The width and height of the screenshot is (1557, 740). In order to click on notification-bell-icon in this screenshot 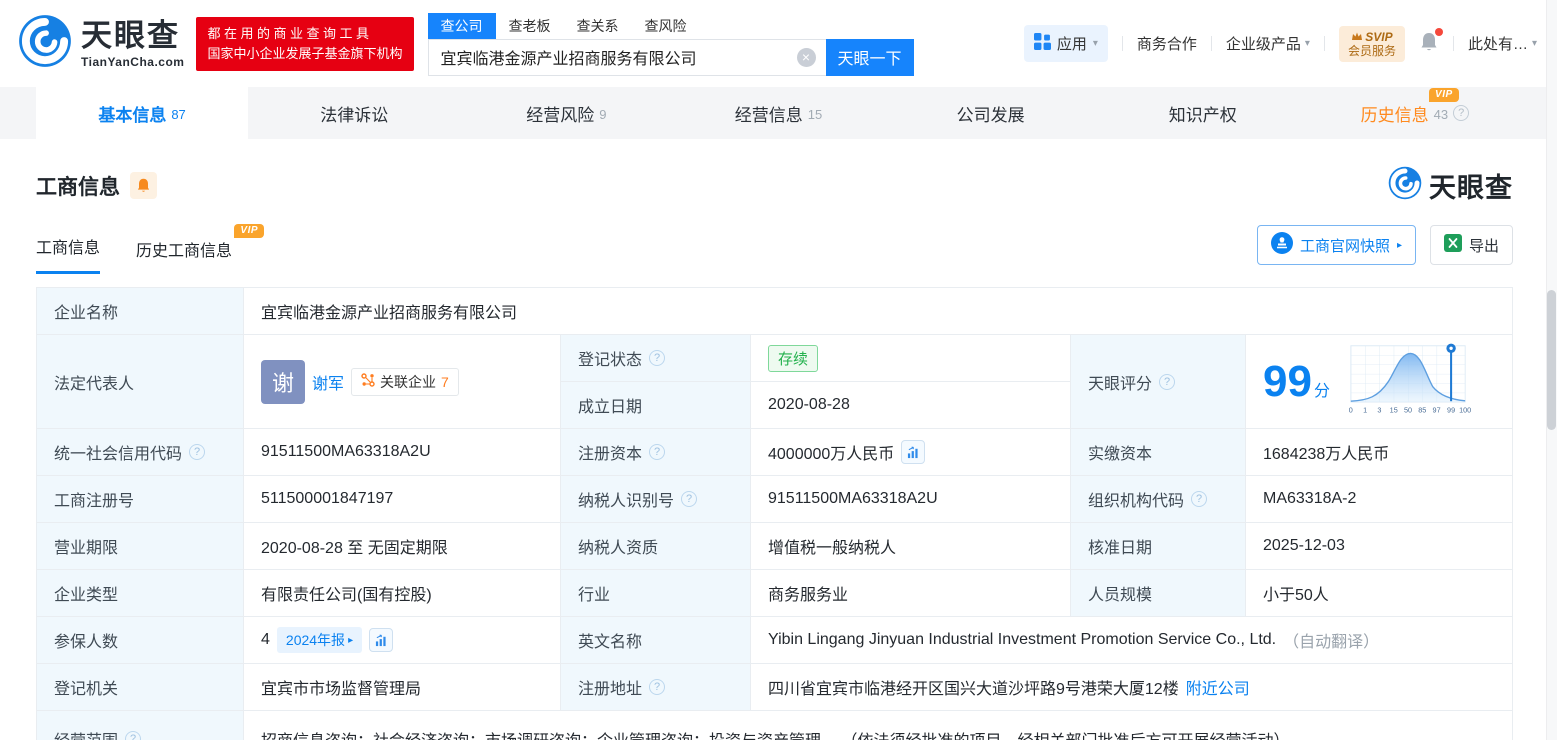, I will do `click(1431, 42)`.